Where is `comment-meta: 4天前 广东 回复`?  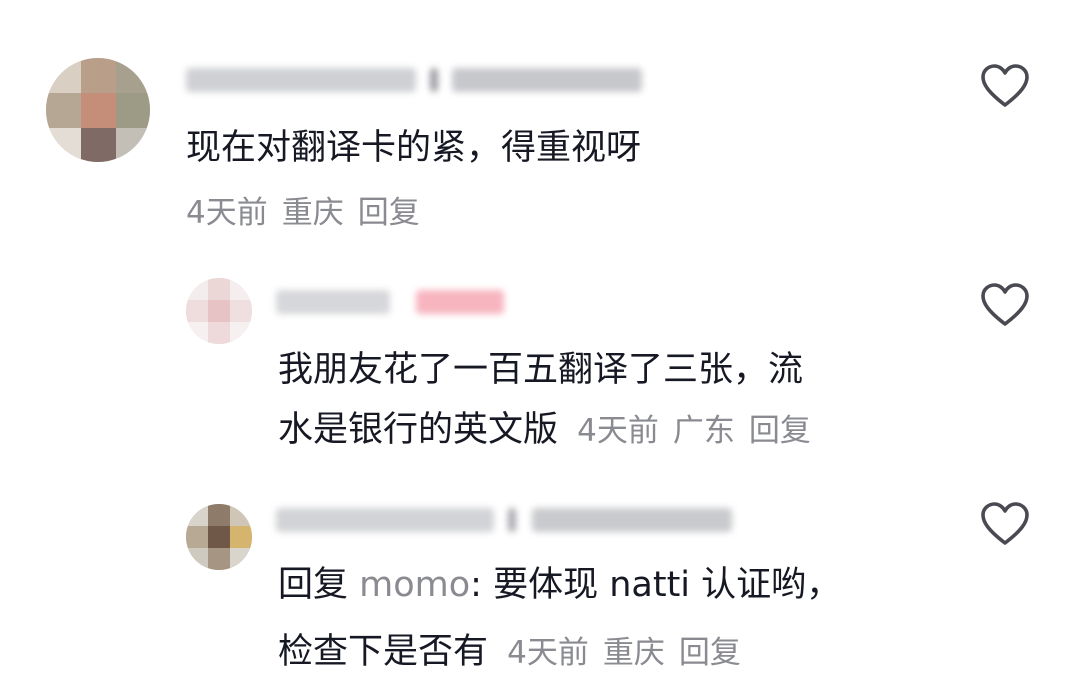
comment-meta: 4天前 广东 回复 is located at coordinates (701, 431).